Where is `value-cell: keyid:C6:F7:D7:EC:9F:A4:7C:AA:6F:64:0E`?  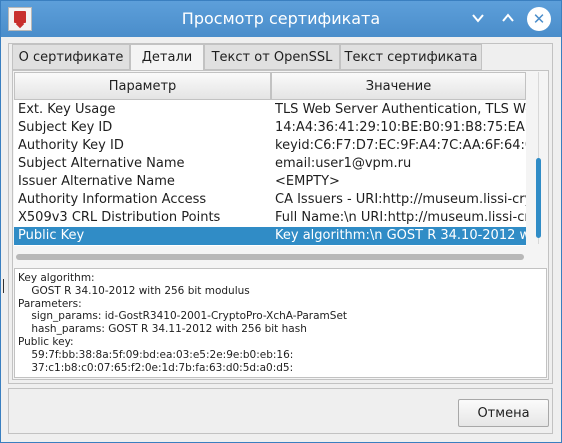
value-cell: keyid:C6:F7:D7:EC:9F:A4:7C:AA:6F:64:0E is located at coordinates (400, 145).